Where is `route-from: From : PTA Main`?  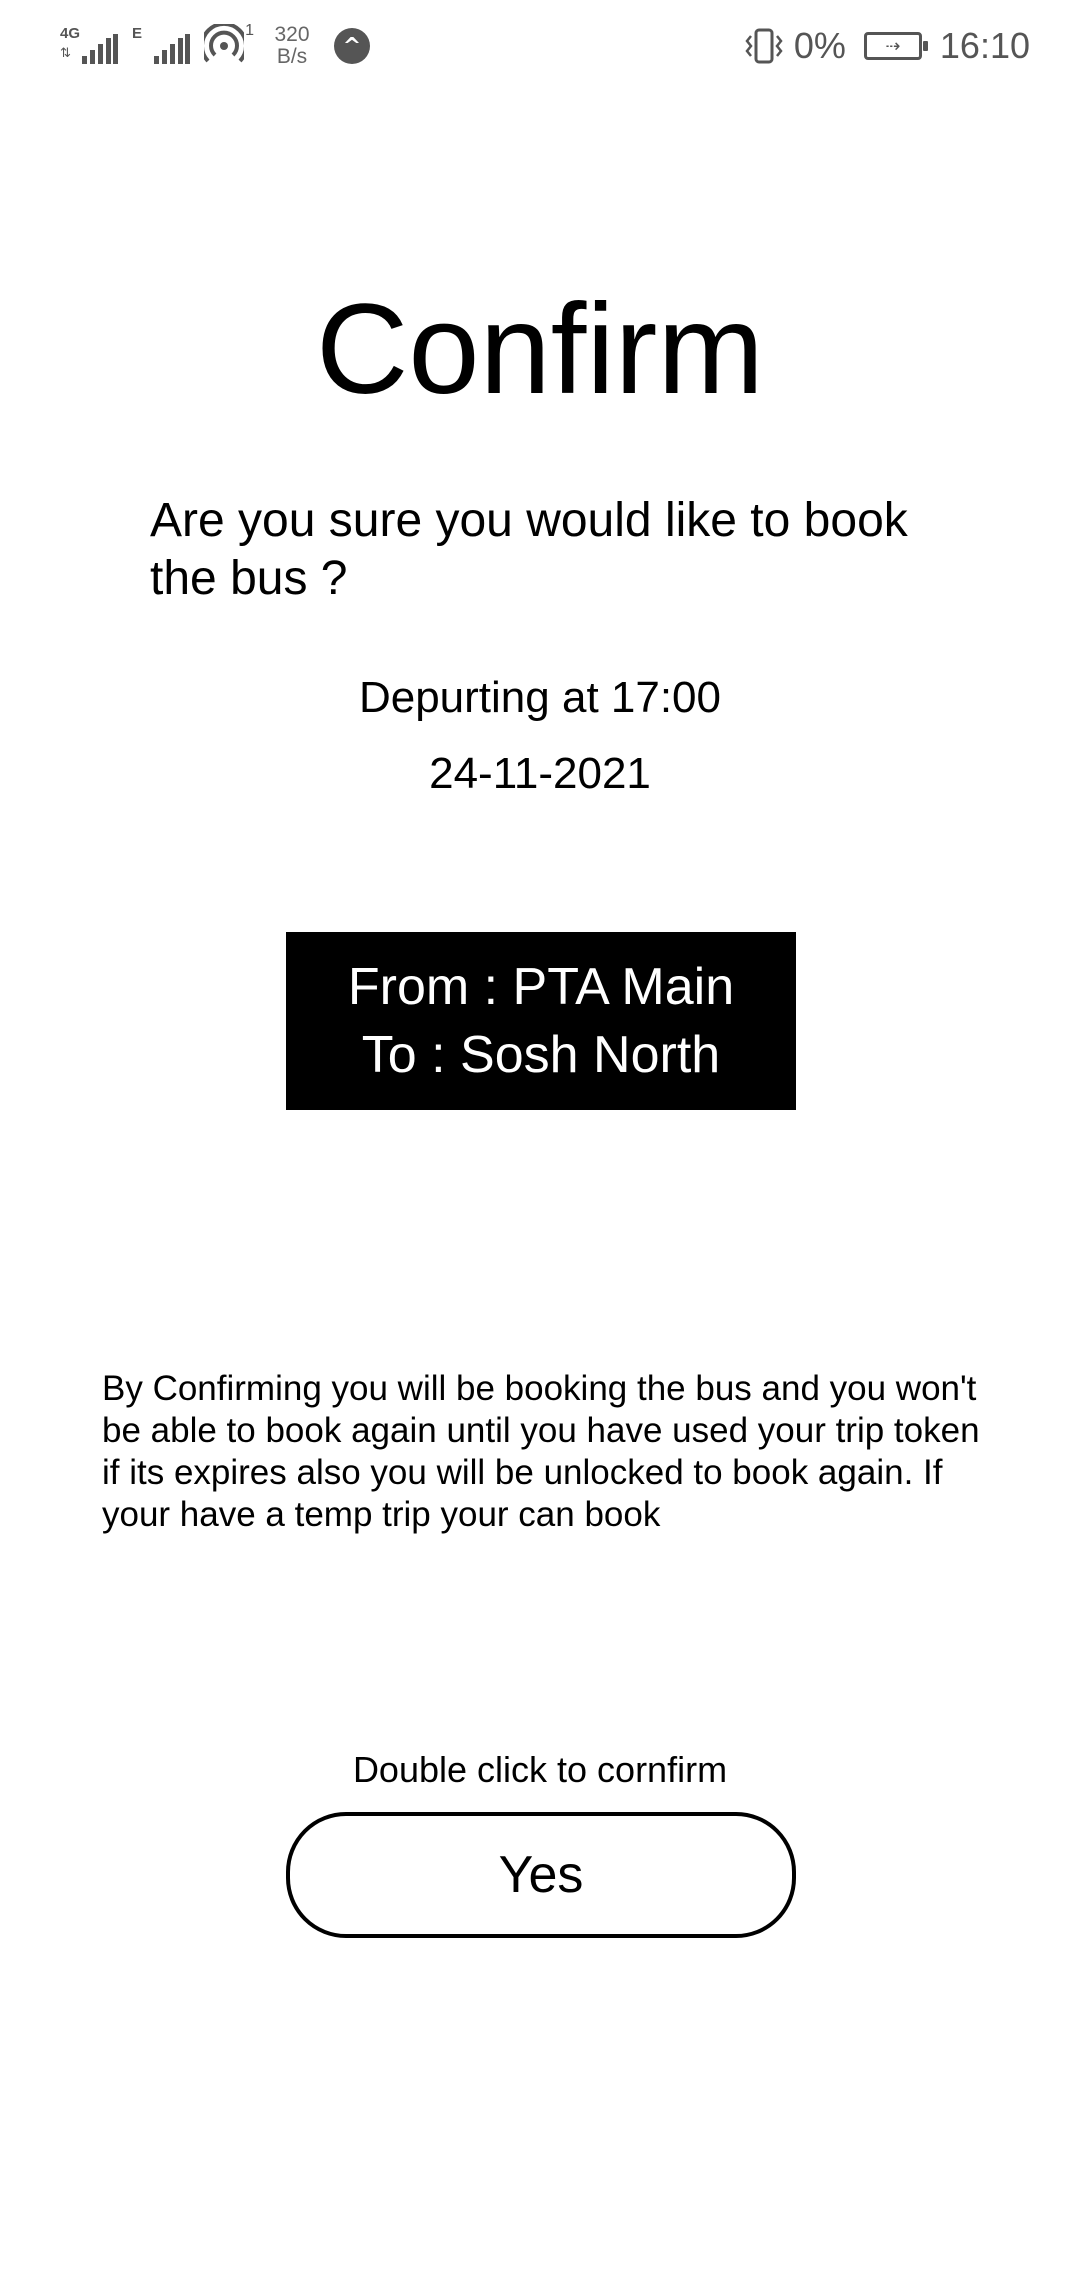 route-from: From : PTA Main is located at coordinates (541, 987).